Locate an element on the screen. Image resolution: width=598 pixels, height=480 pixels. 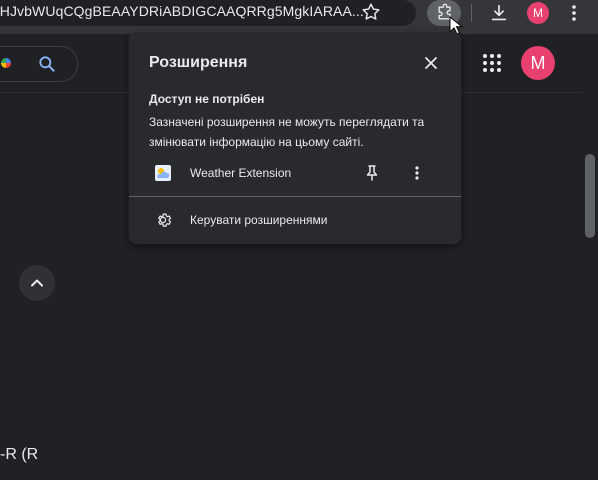
chevron-up-icon is located at coordinates (37, 283).